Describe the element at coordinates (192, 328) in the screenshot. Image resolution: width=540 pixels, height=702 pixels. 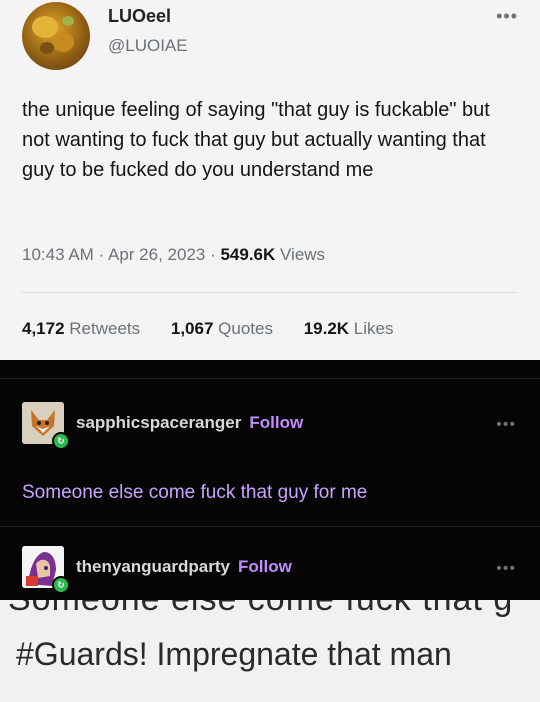
I see `quotes-count: 1,067` at that location.